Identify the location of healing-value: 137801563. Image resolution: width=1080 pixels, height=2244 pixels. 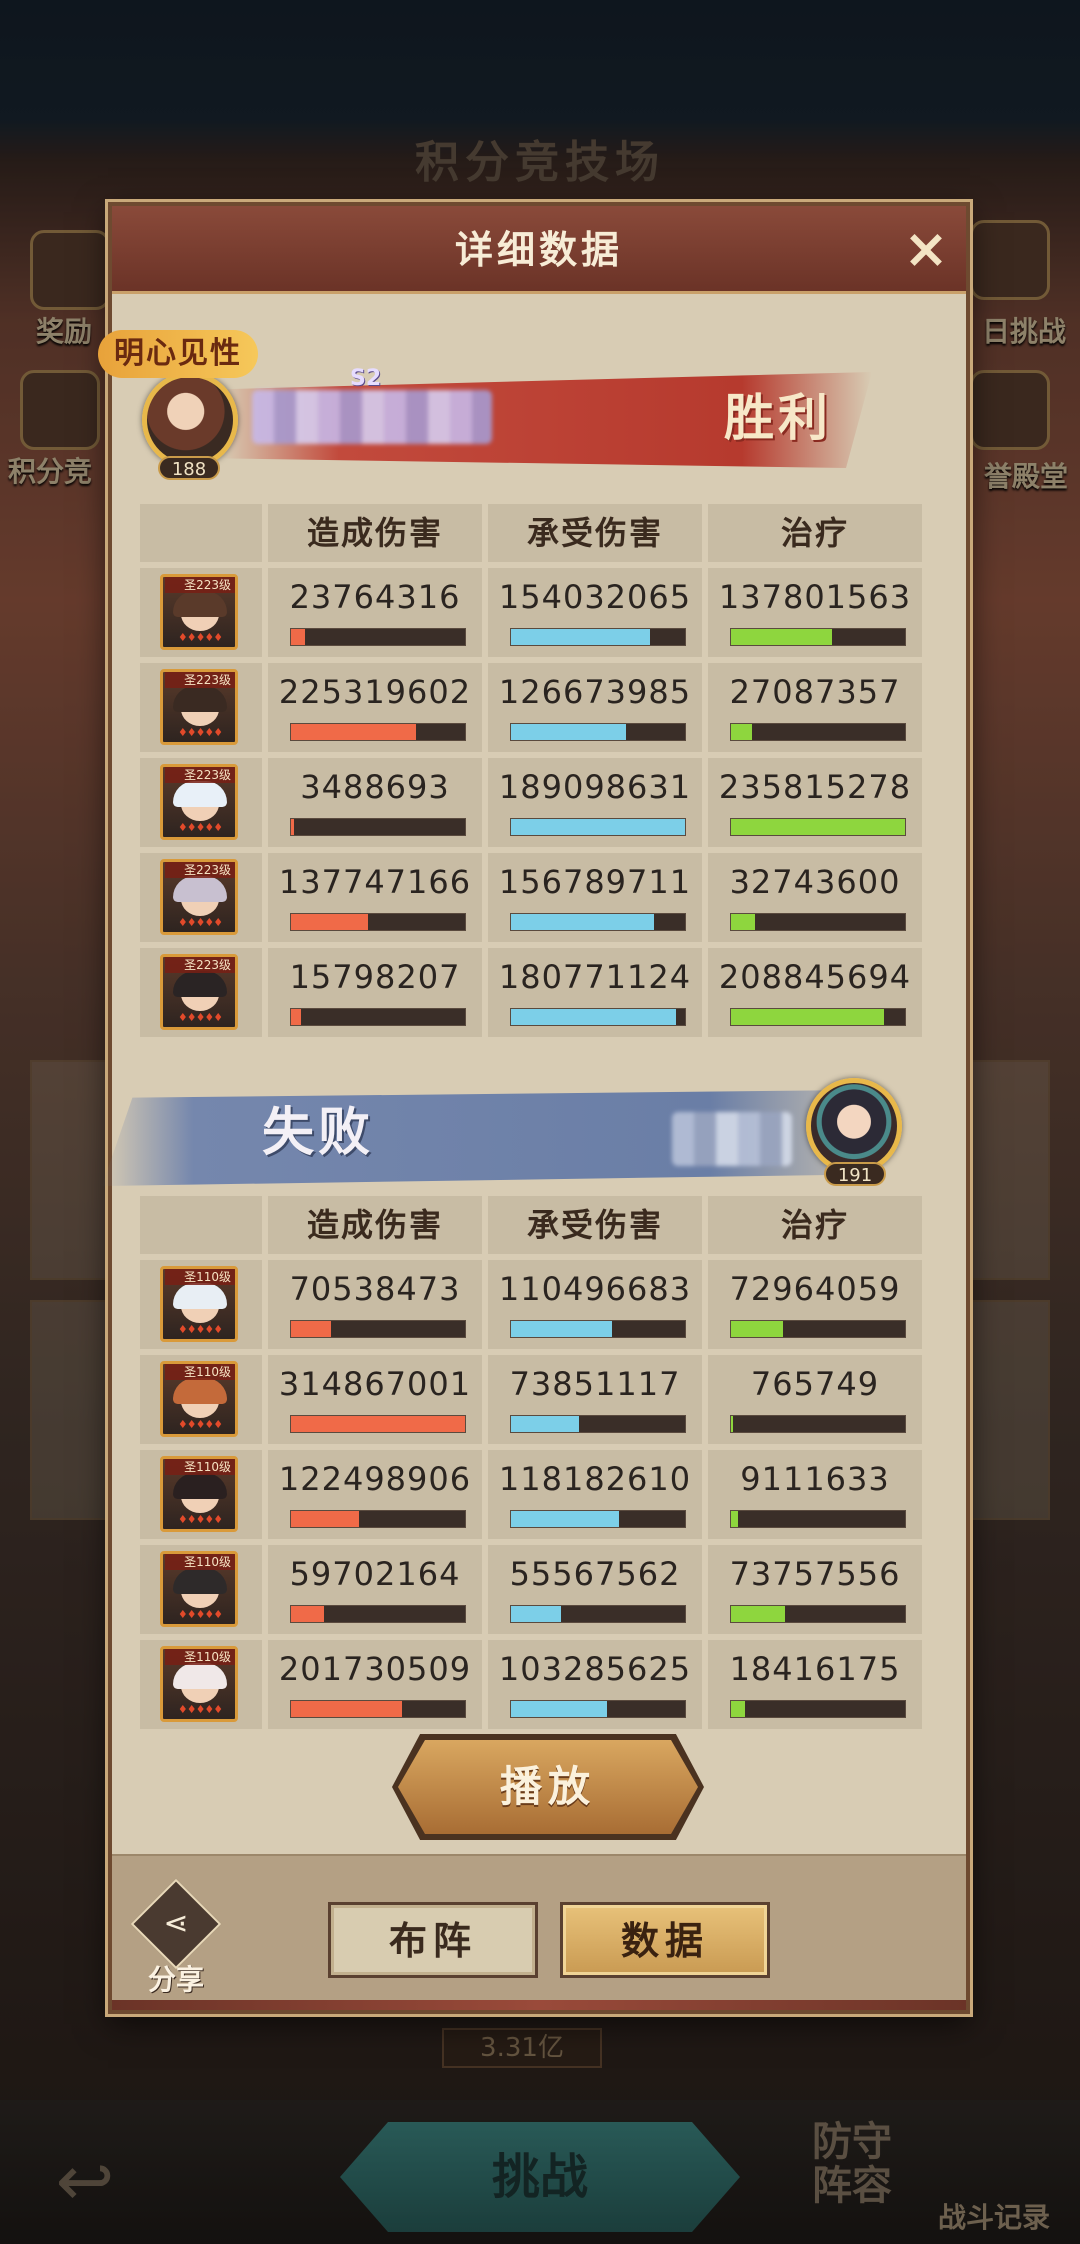
(815, 597).